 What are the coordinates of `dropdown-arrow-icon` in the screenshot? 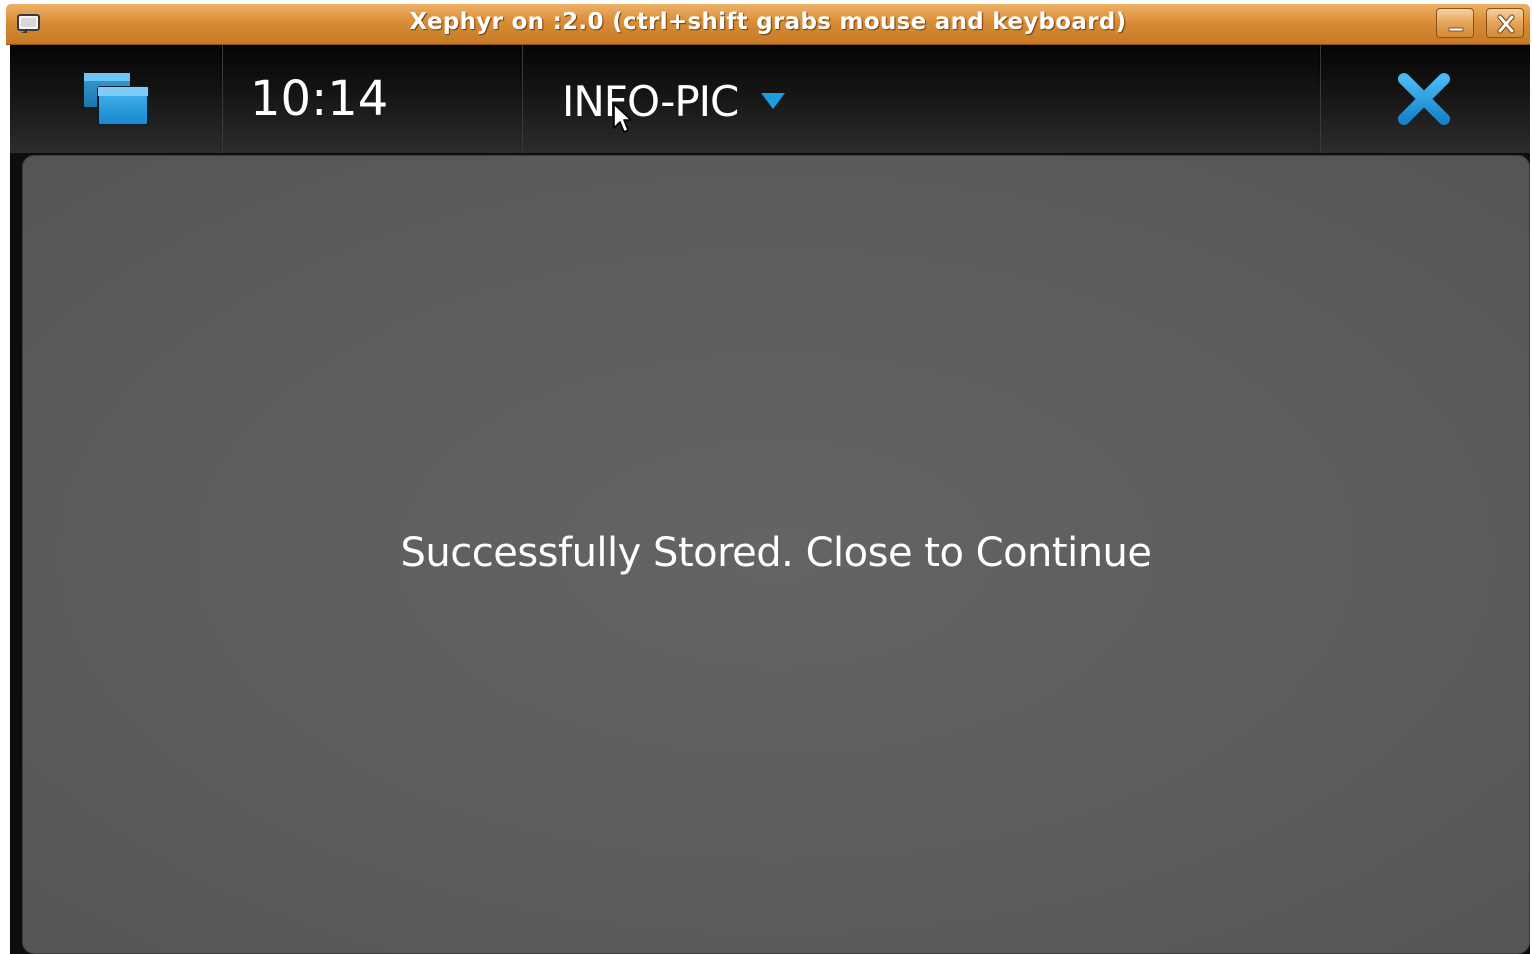 It's located at (773, 101).